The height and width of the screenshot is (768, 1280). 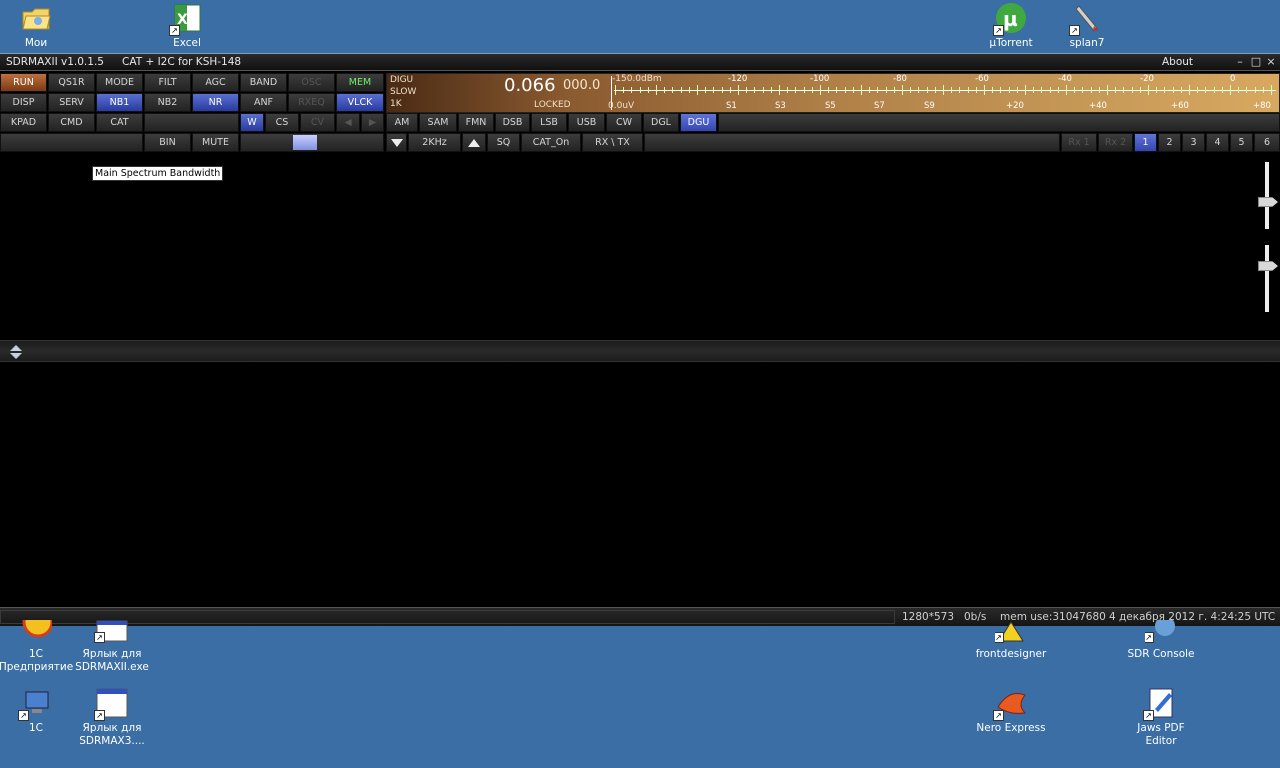 I want to click on maximize-button: □, so click(x=1256, y=62).